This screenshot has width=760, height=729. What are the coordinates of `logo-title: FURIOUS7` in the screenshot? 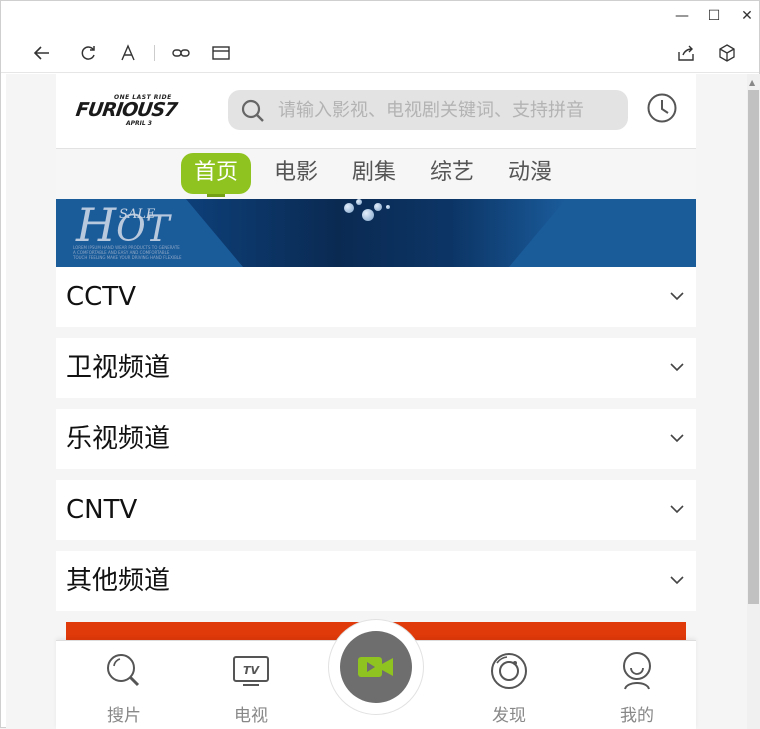 It's located at (126, 110).